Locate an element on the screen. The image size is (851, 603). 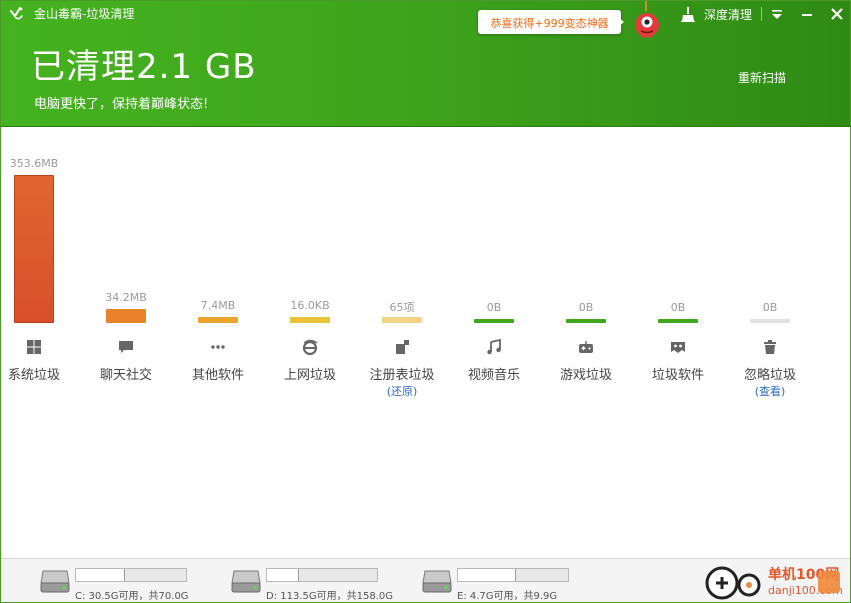
deep-clean-label: 深度清理 is located at coordinates (728, 15).